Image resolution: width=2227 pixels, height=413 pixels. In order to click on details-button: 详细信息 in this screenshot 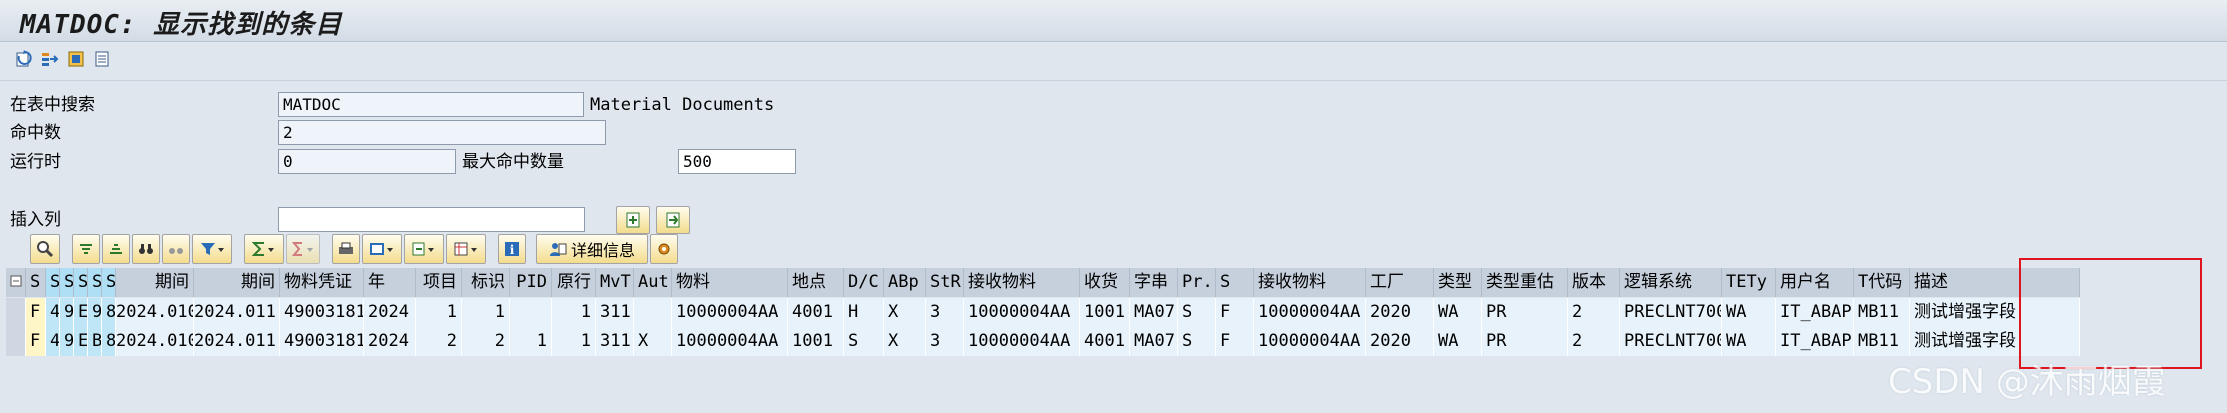, I will do `click(592, 249)`.